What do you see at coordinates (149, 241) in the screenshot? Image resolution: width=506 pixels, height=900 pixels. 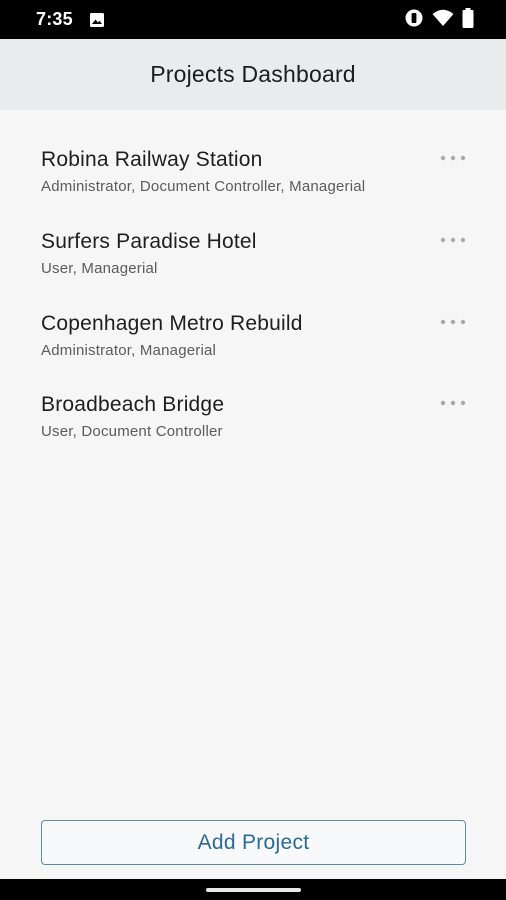 I see `project-name: Surfers Paradise Hotel` at bounding box center [149, 241].